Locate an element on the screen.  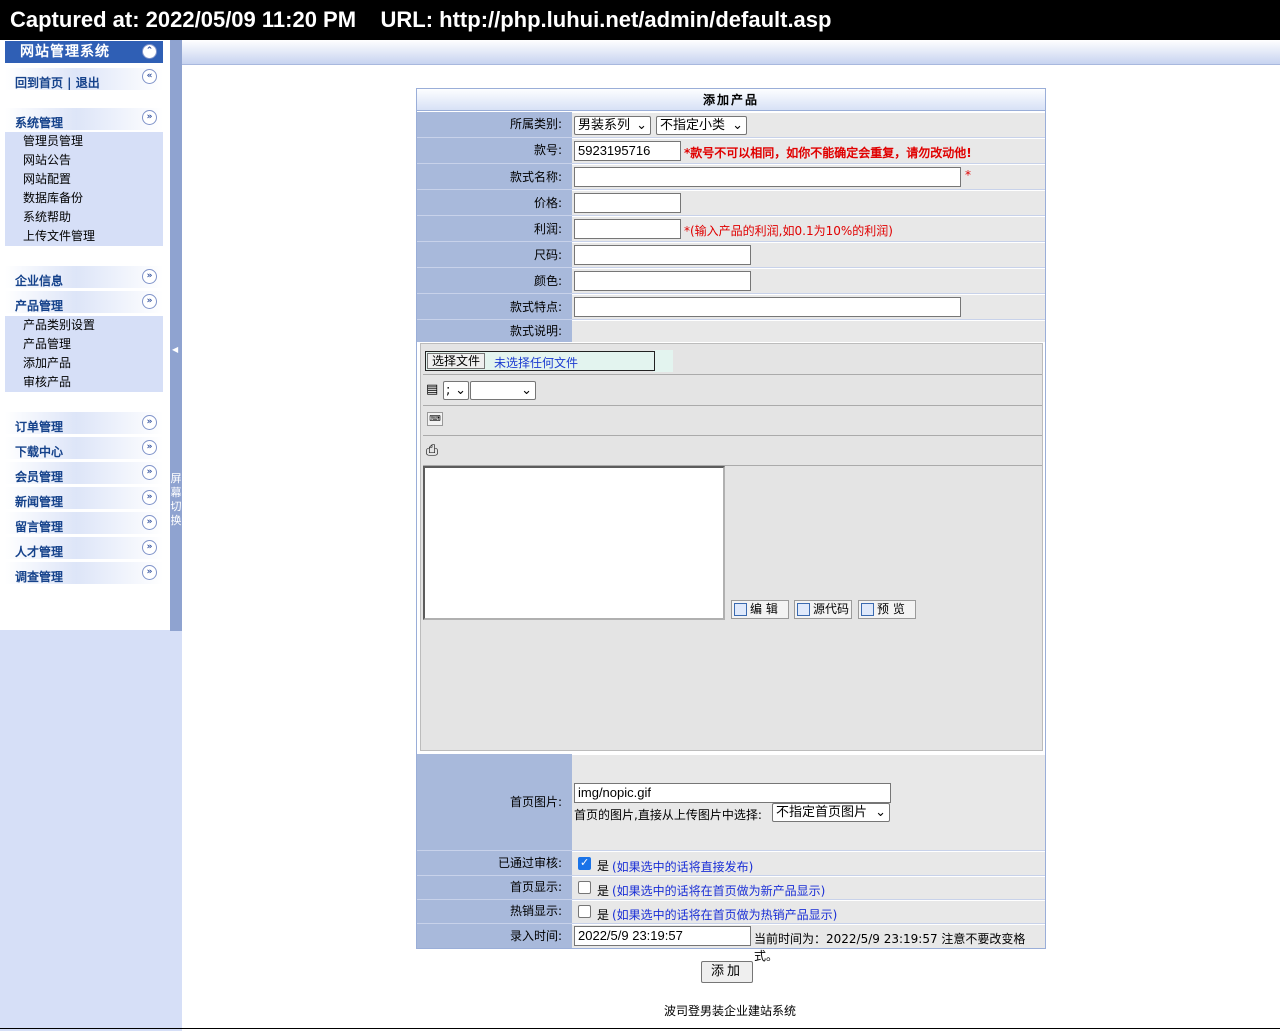
mode-edit-button: 编 辑 is located at coordinates (760, 609).